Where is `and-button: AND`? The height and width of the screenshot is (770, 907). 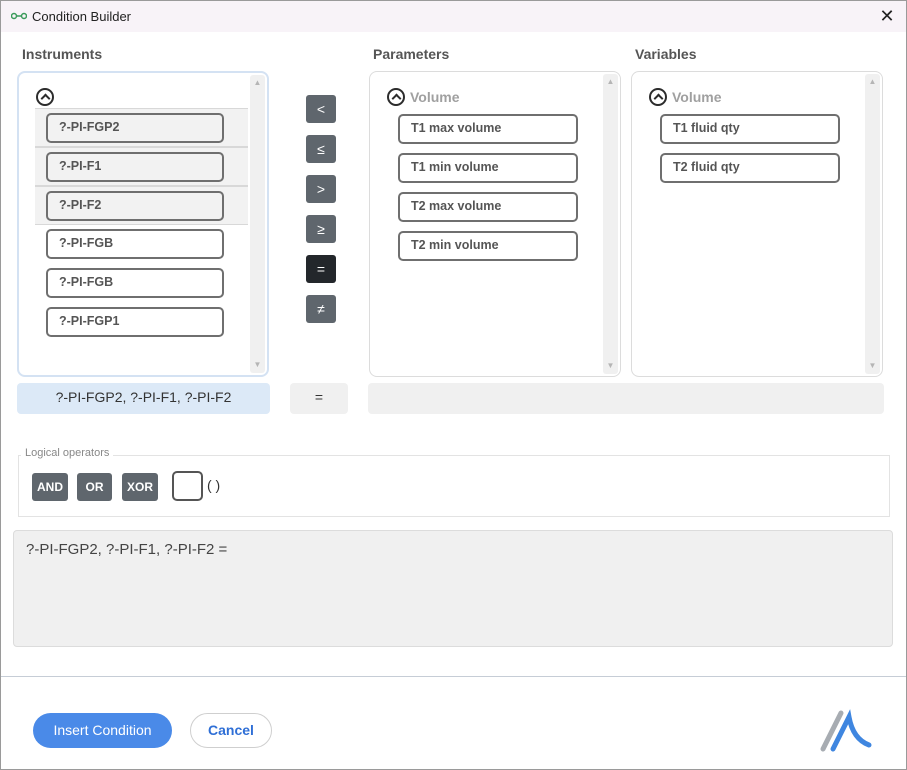 and-button: AND is located at coordinates (50, 487).